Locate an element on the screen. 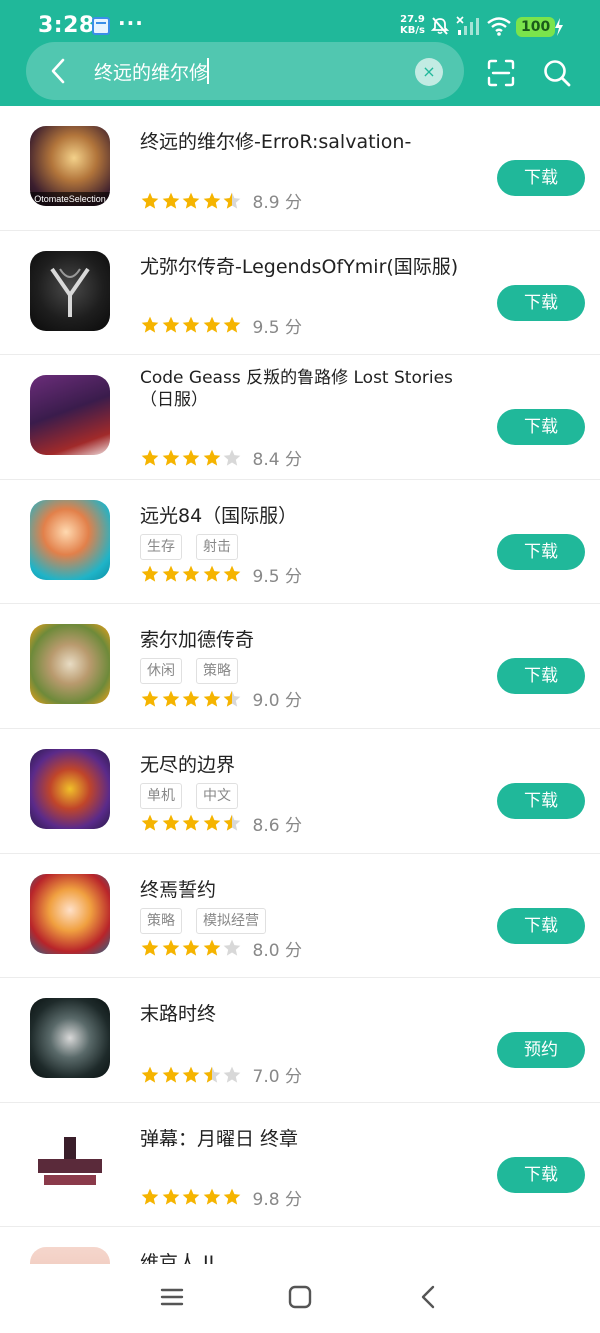  signal-icon is located at coordinates (467, 25).